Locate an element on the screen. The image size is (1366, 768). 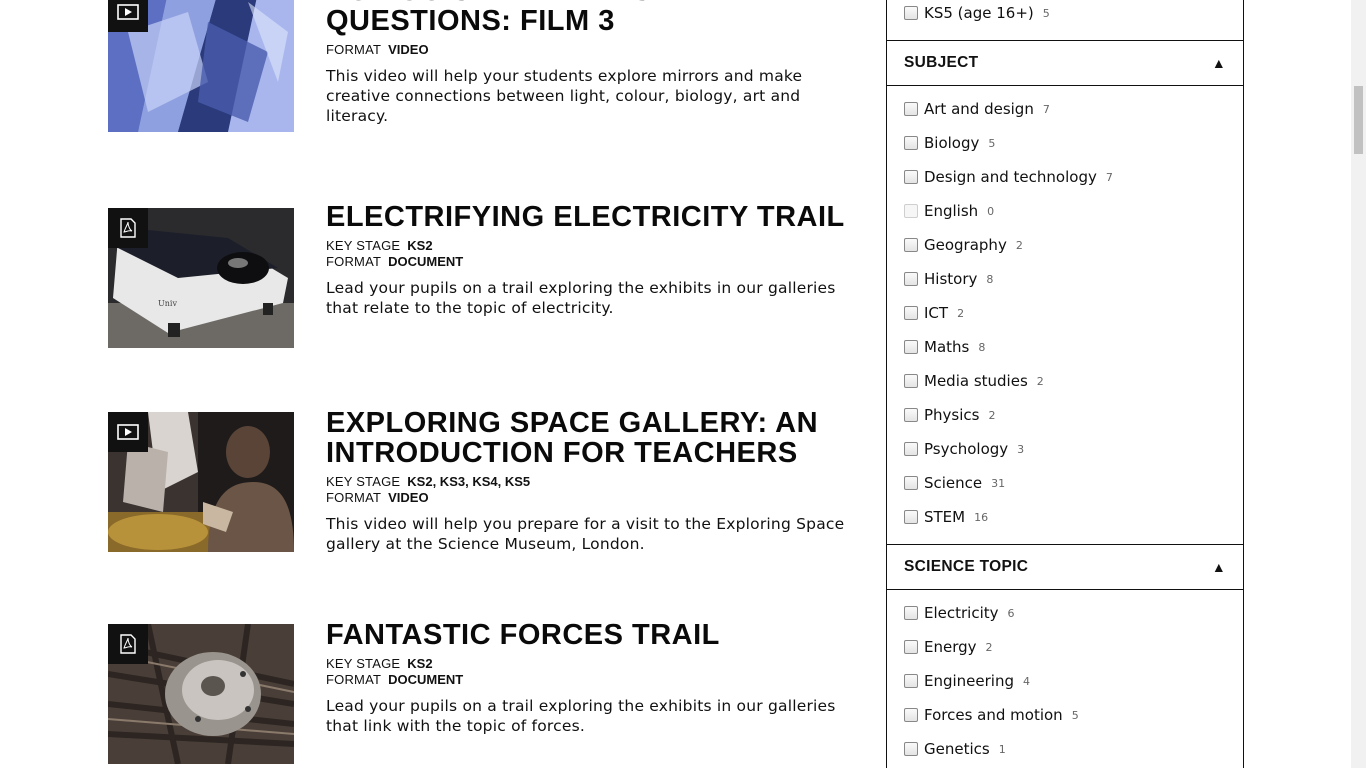
filter-option-count: 31 is located at coordinates (998, 483).